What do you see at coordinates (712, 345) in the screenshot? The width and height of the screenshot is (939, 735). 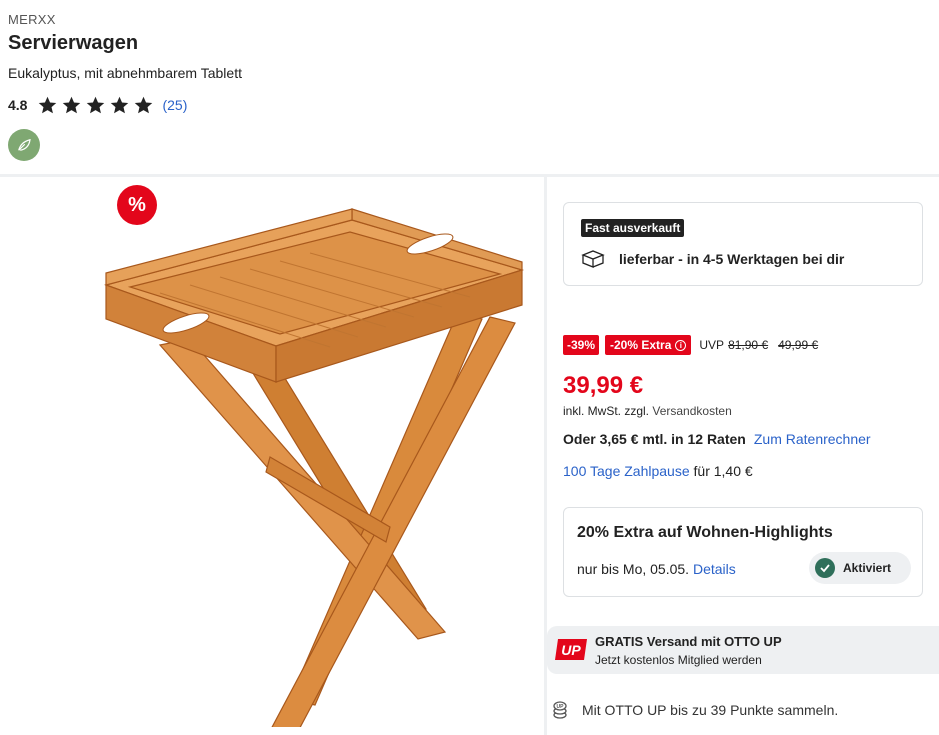 I see `uvp-label: UVP` at bounding box center [712, 345].